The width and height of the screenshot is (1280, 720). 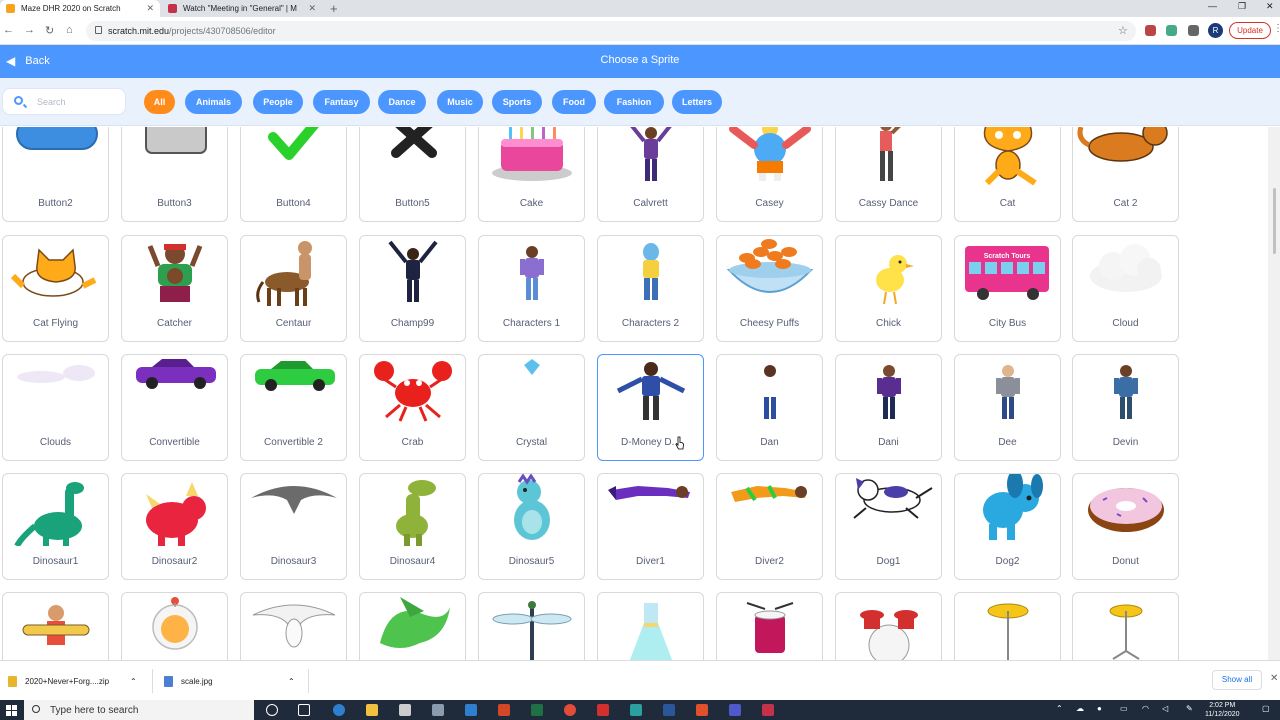 What do you see at coordinates (531, 174) in the screenshot?
I see `sprite-card-cake: Cake` at bounding box center [531, 174].